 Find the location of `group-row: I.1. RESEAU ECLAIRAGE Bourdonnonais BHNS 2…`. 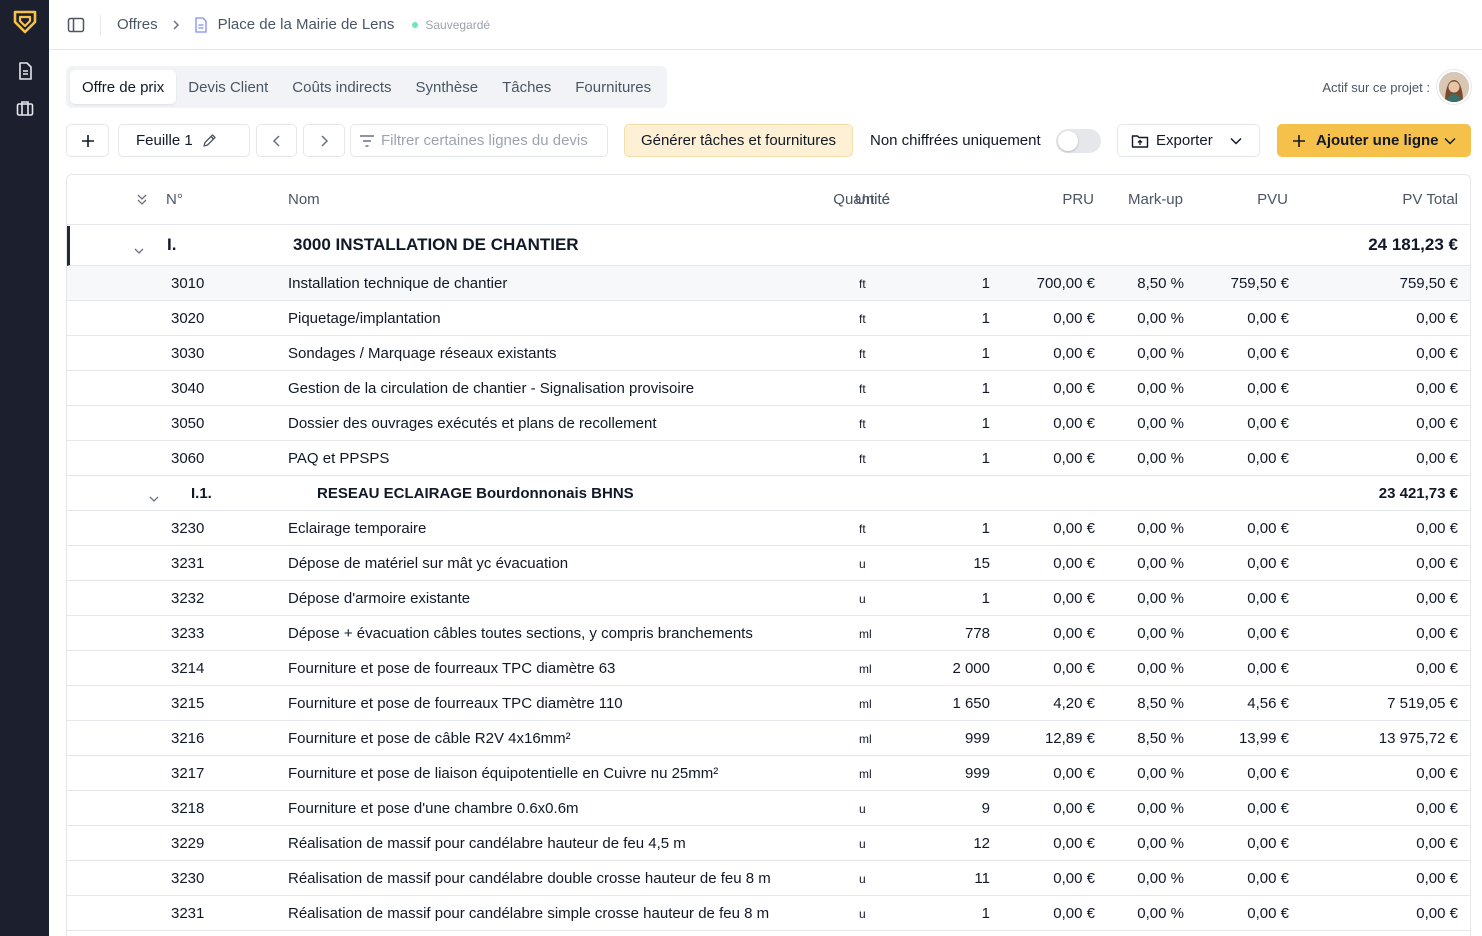

group-row: I.1. RESEAU ECLAIRAGE Bourdonnonais BHNS 2… is located at coordinates (768, 493).